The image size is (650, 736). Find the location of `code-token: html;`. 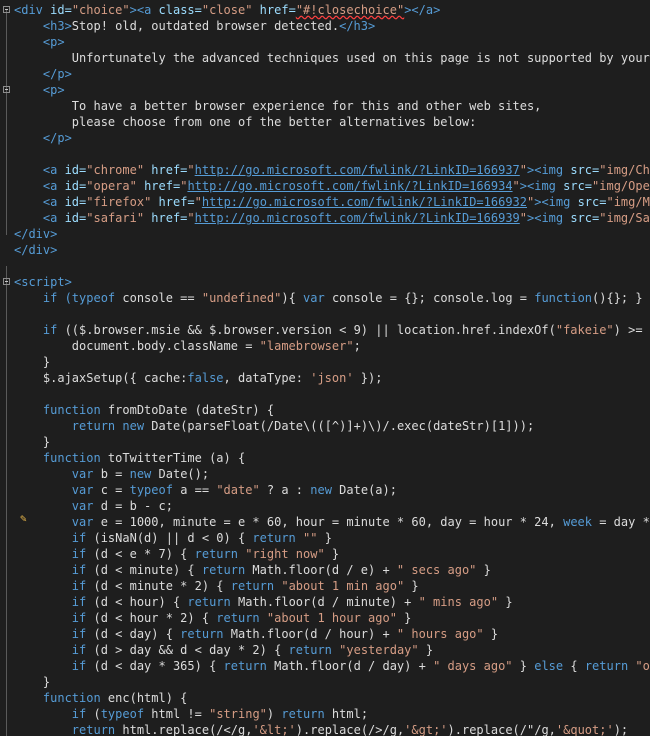

code-token: html; is located at coordinates (346, 714).